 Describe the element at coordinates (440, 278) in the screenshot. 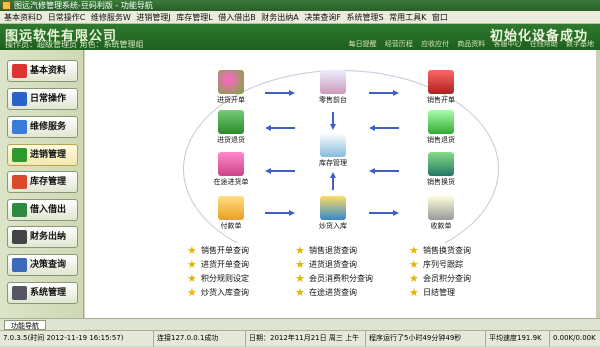

I see `quick-link: ★ 会员积分查询` at that location.